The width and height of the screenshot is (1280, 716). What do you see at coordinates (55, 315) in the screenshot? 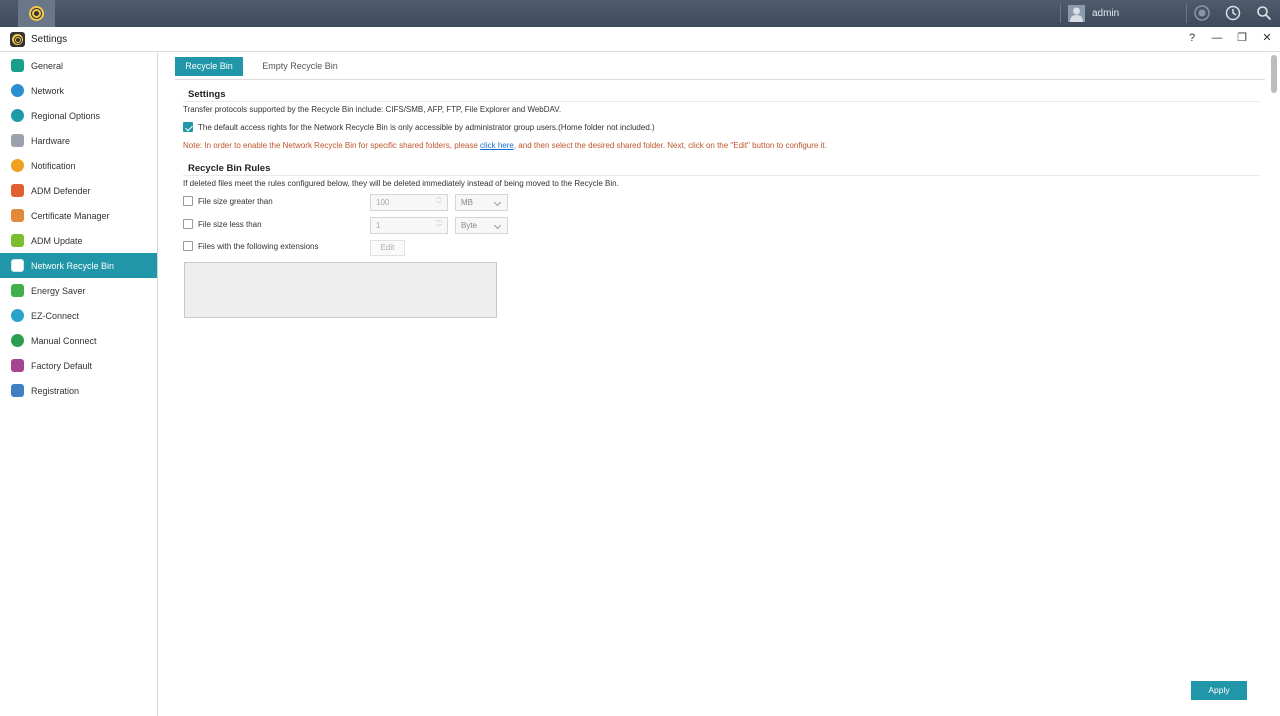
I see `sidebar-item-label: EZ-Connect` at bounding box center [55, 315].